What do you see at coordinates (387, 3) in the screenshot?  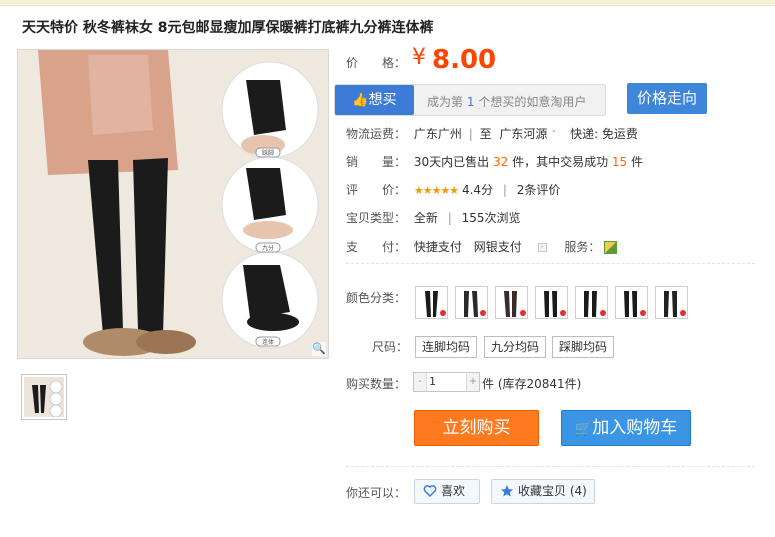 I see `top-bar` at bounding box center [387, 3].